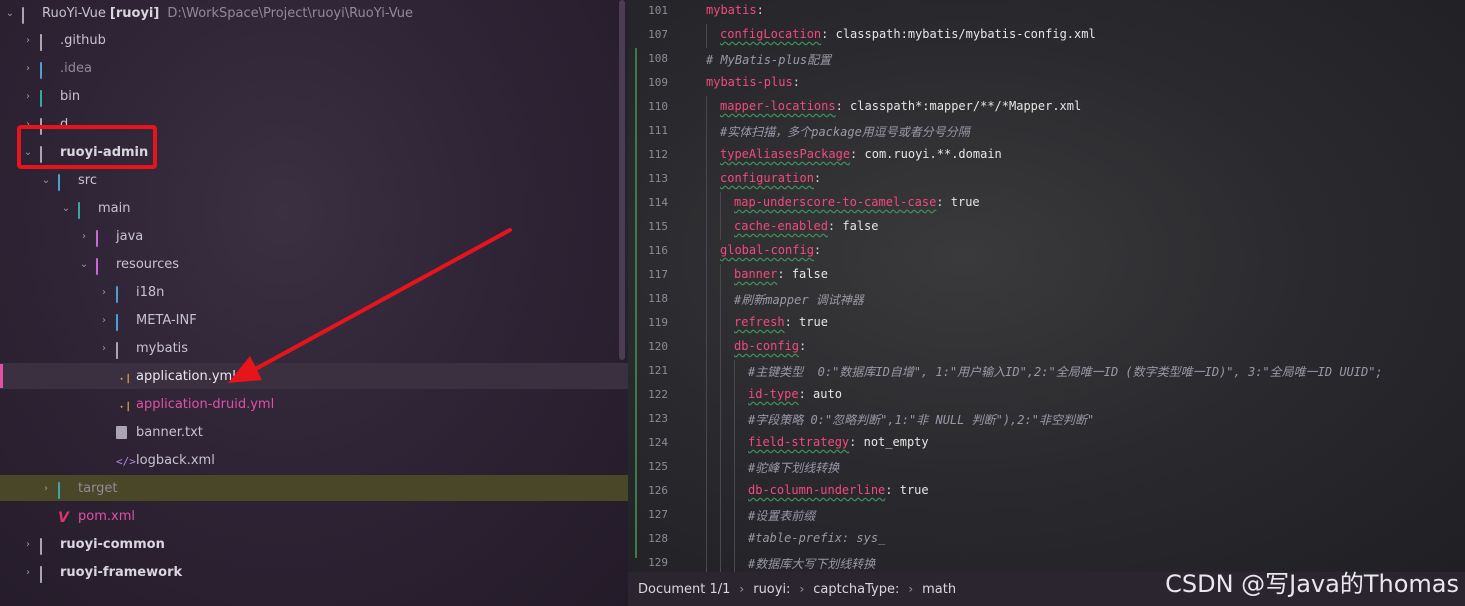 This screenshot has height=606, width=1465. I want to click on folder-icon, so click(48, 98).